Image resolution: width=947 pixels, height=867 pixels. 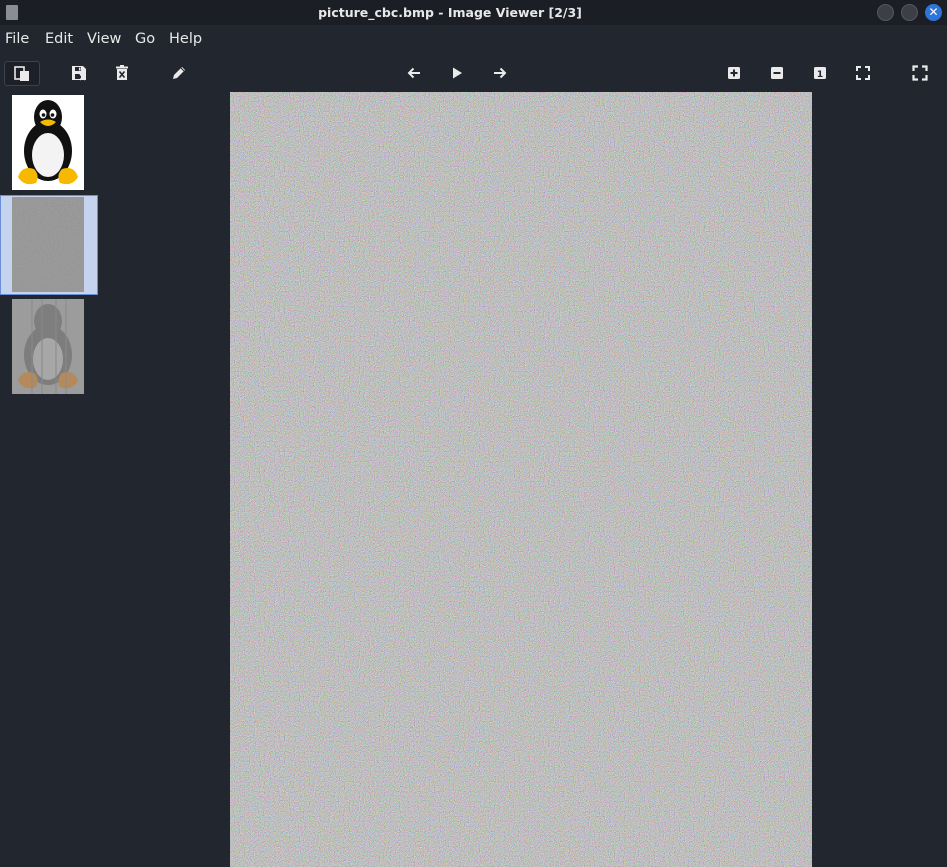 I want to click on menu-edit: Edit, so click(x=59, y=39).